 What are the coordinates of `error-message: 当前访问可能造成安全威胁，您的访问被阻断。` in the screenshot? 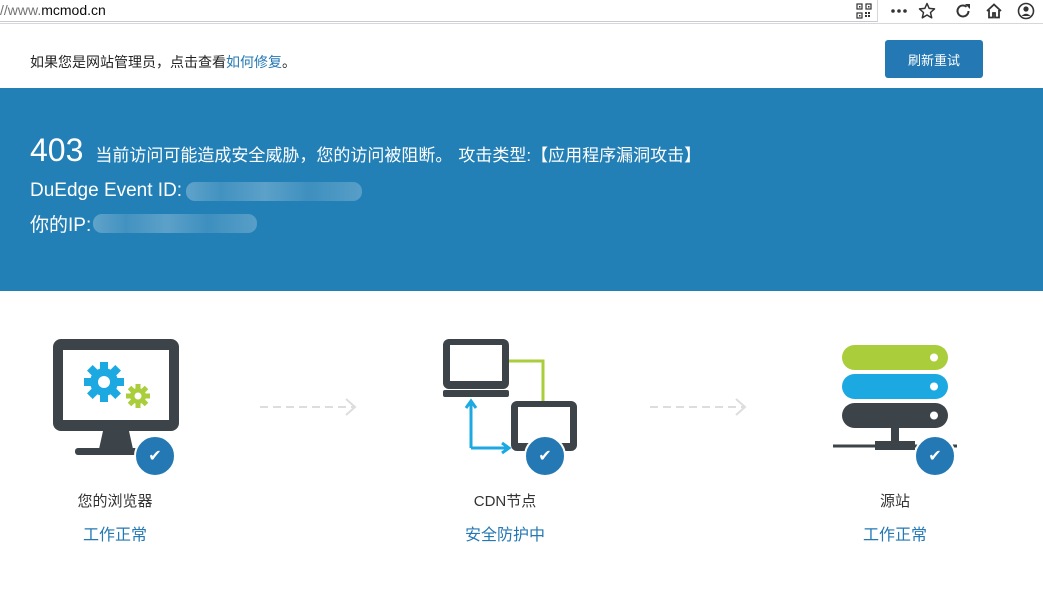 It's located at (274, 155).